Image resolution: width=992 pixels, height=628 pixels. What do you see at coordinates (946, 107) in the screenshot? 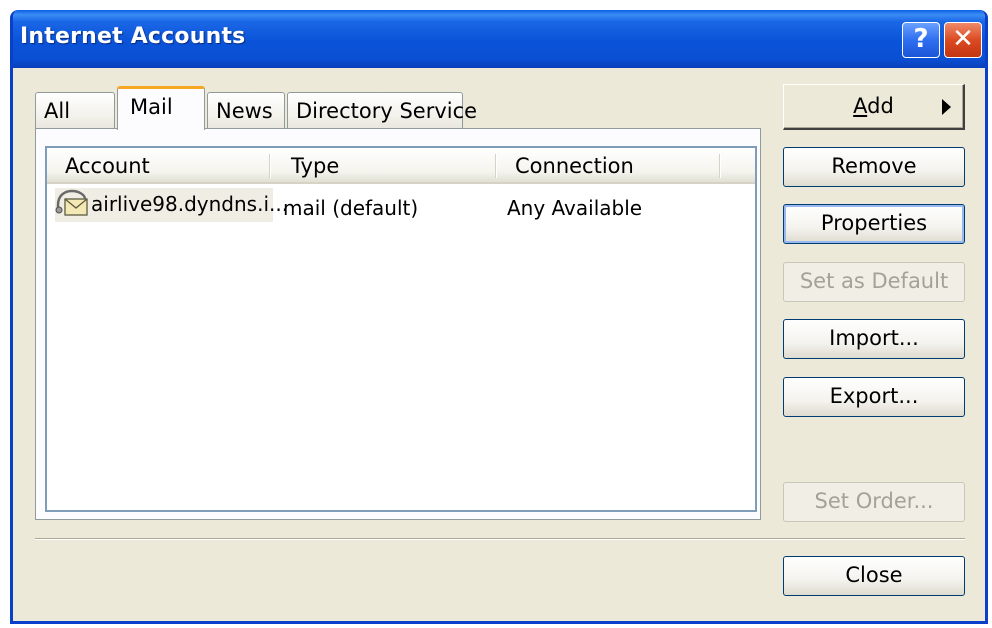
I see `submenu-arrow-icon` at bounding box center [946, 107].